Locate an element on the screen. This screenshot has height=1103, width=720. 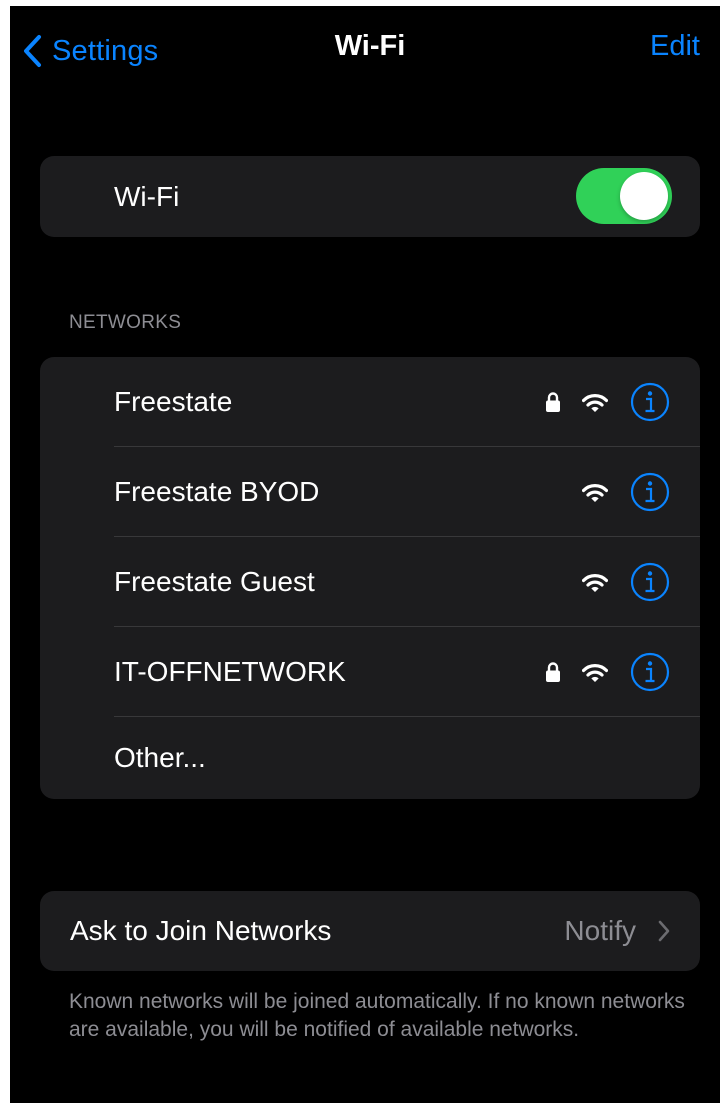
ask-to-join-row: Ask to Join Networks Notify is located at coordinates (370, 931).